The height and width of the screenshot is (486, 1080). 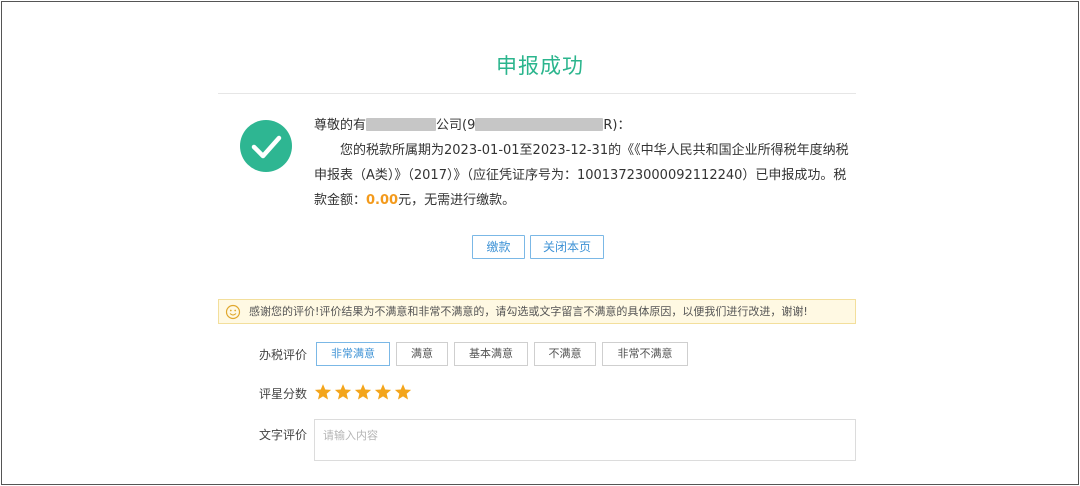 What do you see at coordinates (353, 354) in the screenshot?
I see `rating-option-very-satisfied: 非常满意` at bounding box center [353, 354].